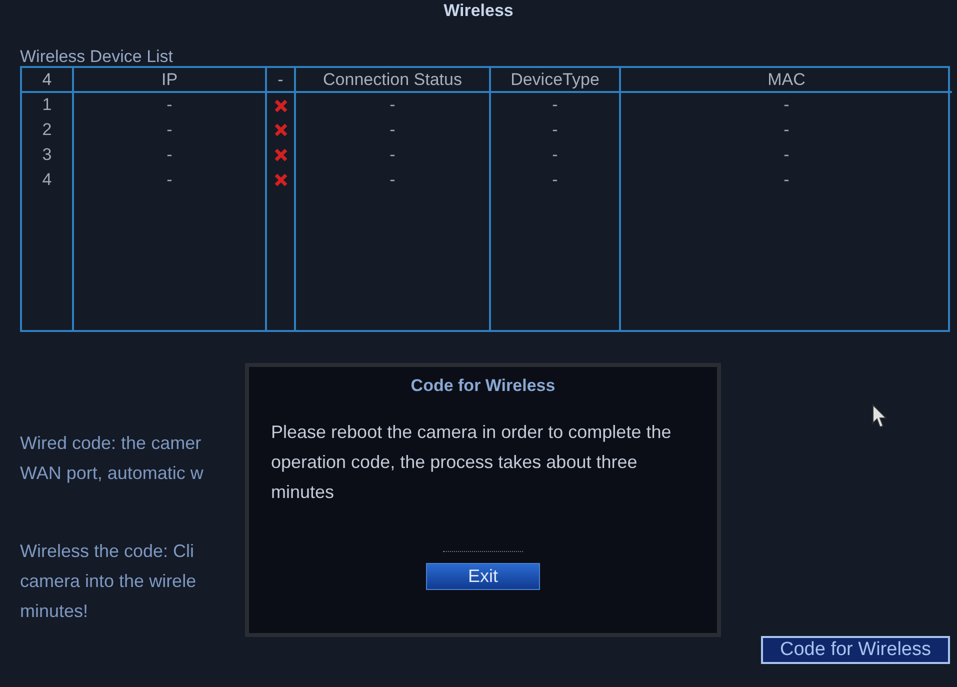 The height and width of the screenshot is (687, 957). I want to click on table-cell: 3, so click(47, 154).